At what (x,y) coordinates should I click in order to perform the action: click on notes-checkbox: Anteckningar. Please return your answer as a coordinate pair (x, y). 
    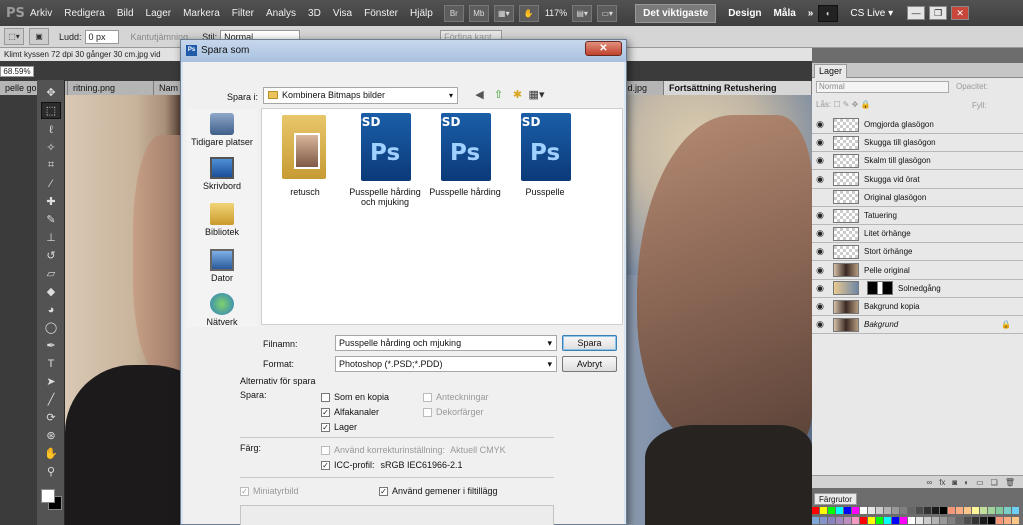
    Looking at the image, I should click on (456, 397).